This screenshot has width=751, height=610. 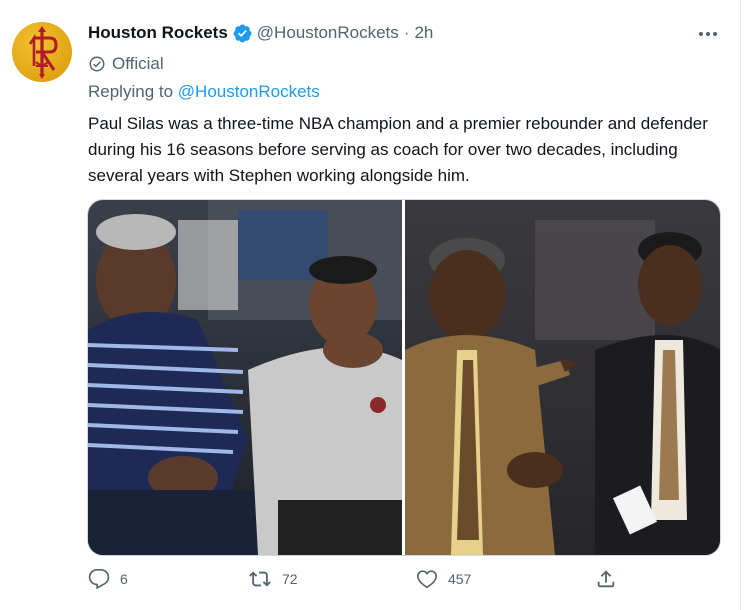 What do you see at coordinates (460, 579) in the screenshot?
I see `like-count: 457` at bounding box center [460, 579].